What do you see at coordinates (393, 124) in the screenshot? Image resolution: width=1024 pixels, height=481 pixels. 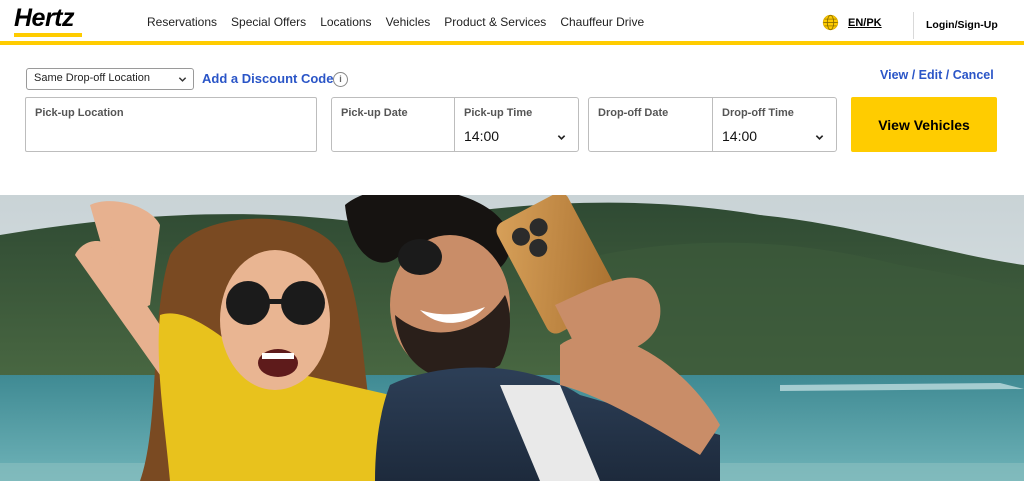 I see `pickup-date-field: Pick-up Date` at bounding box center [393, 124].